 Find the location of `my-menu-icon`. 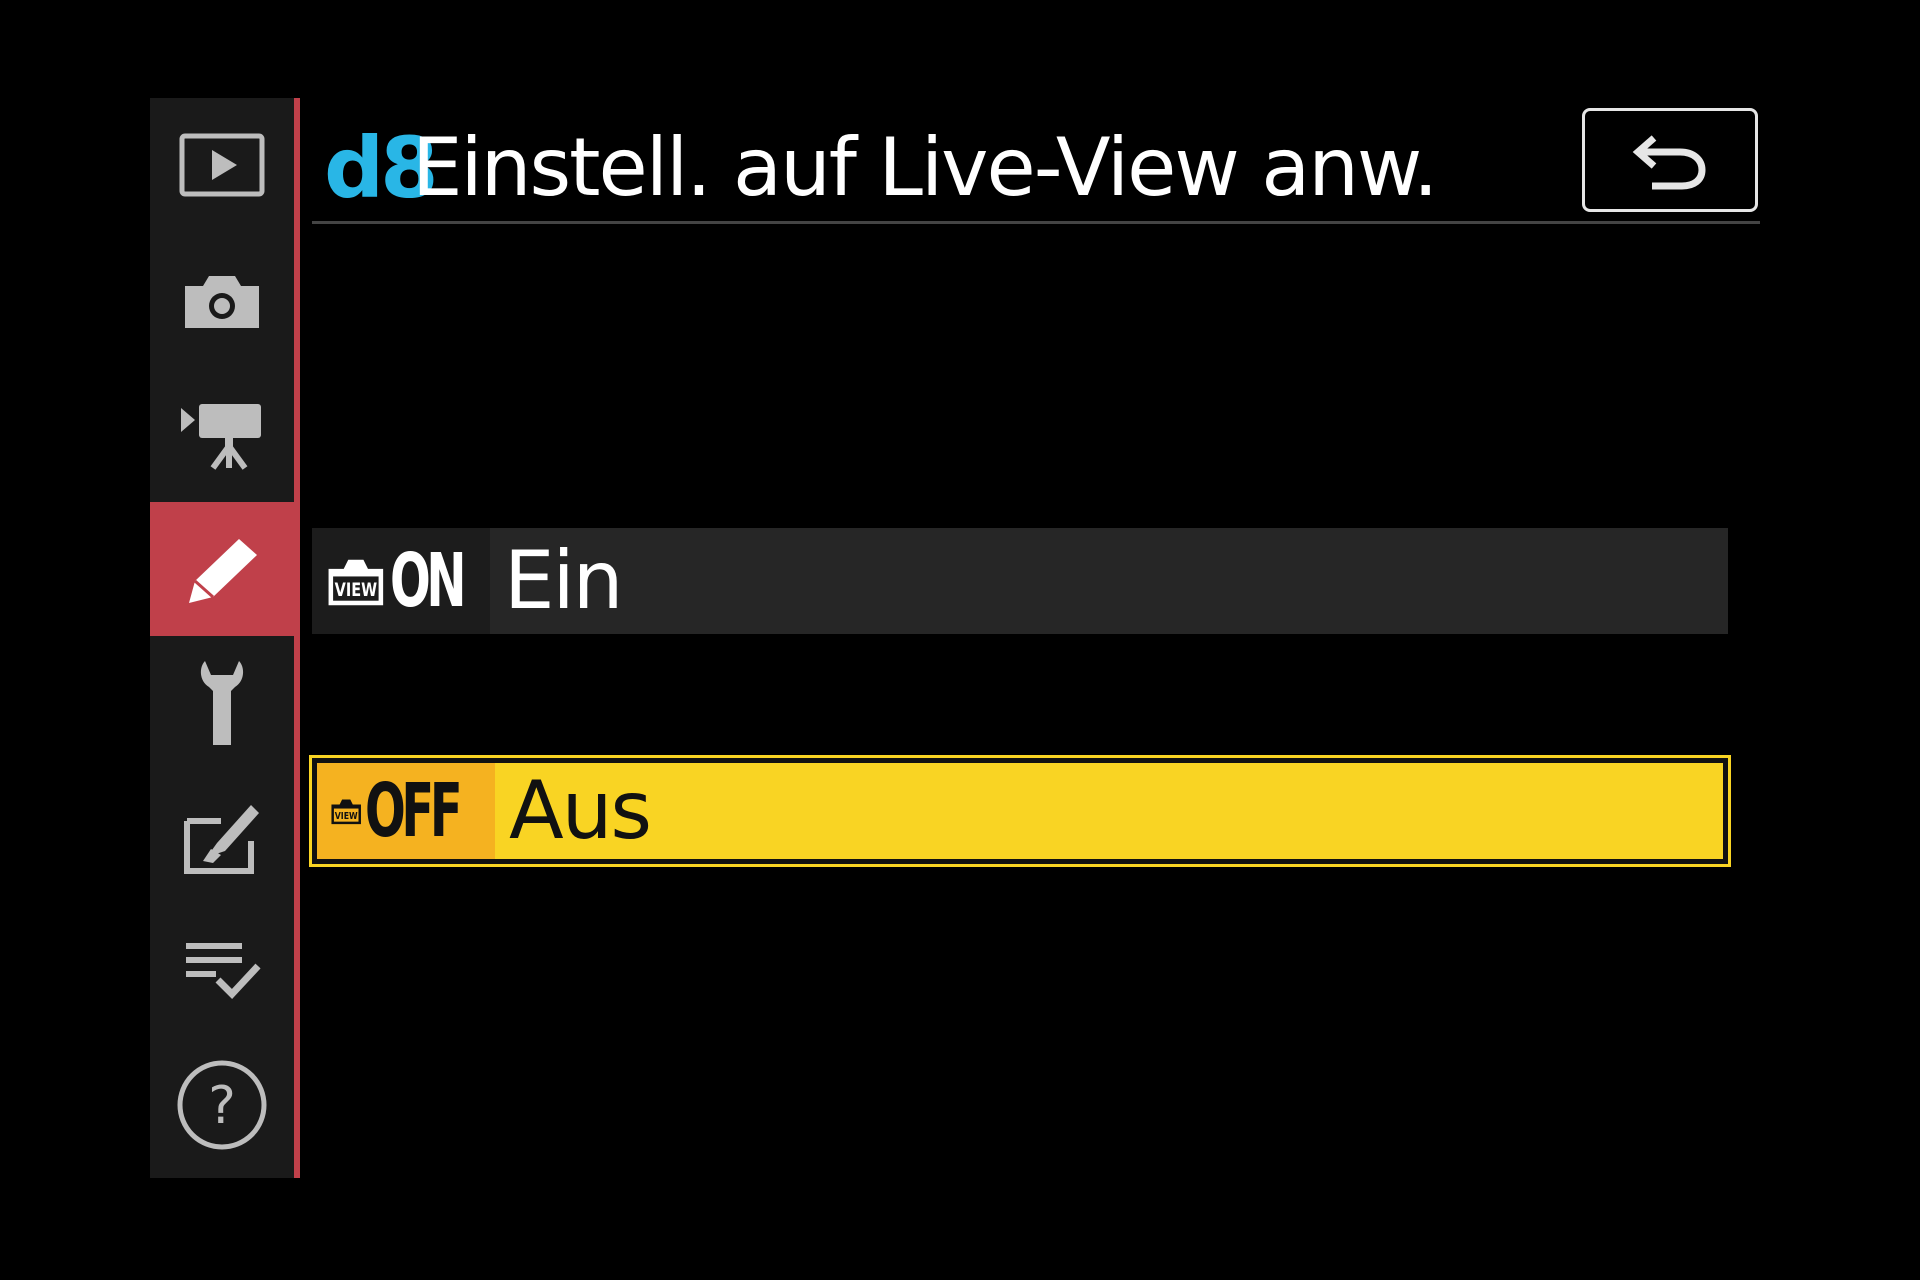

my-menu-icon is located at coordinates (223, 971).